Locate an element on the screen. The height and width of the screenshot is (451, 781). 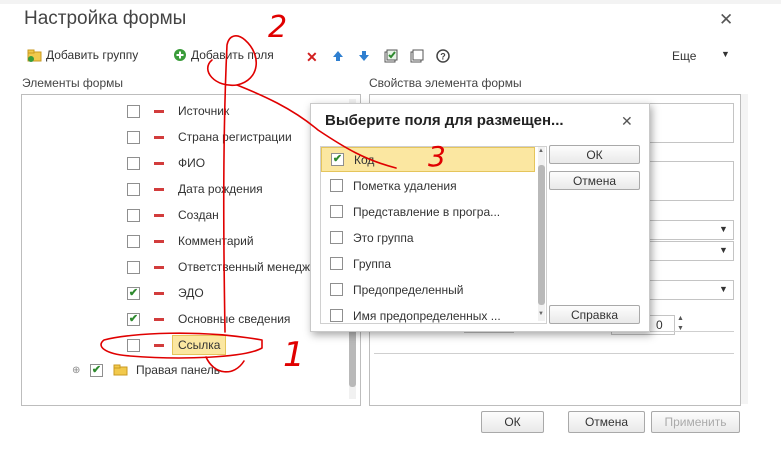
list-scrollbar: ▲ ▼ is located at coordinates (541, 234).